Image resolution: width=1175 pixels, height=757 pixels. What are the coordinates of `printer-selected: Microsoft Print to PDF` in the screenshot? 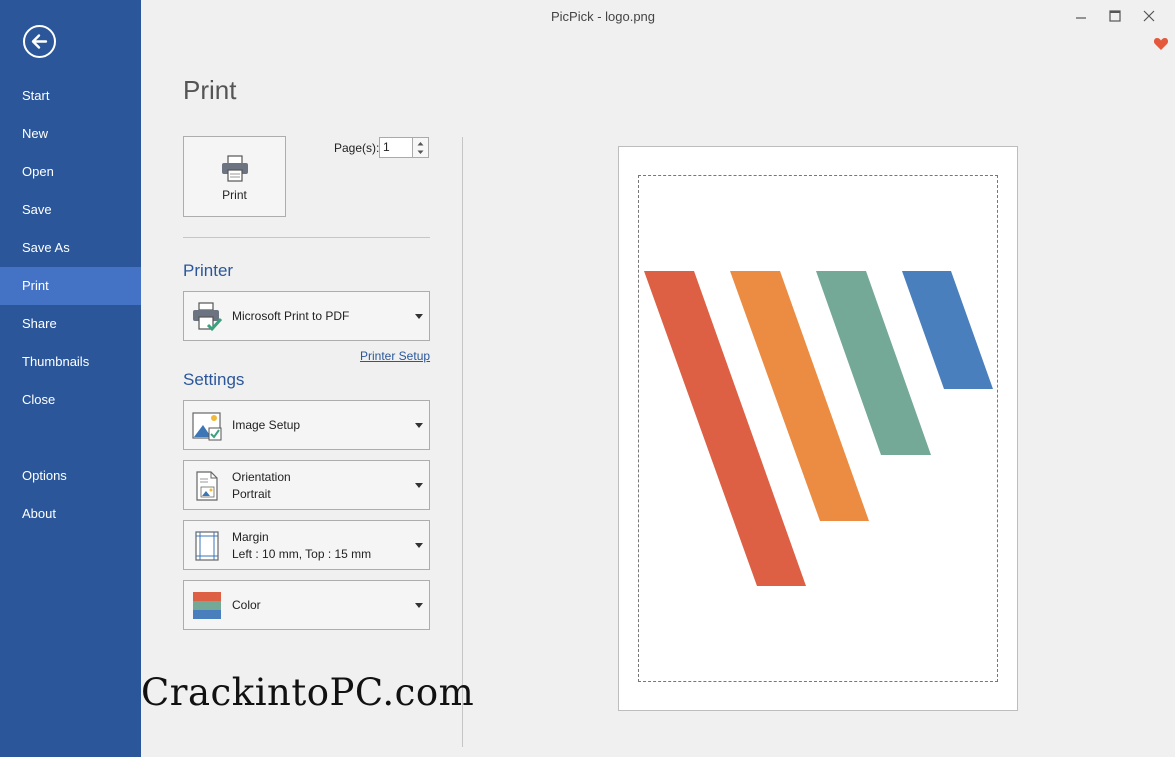 It's located at (291, 316).